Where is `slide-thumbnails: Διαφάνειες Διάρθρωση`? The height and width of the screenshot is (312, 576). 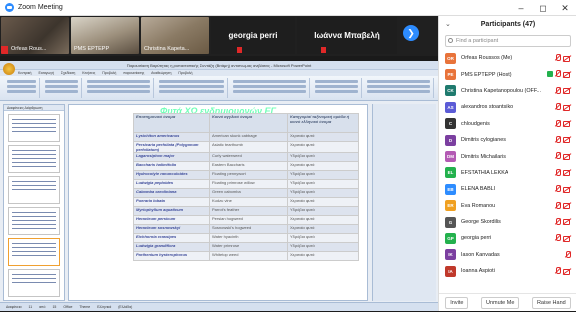 slide-thumbnails: Διαφάνειες Διάρθρωση is located at coordinates (34, 202).